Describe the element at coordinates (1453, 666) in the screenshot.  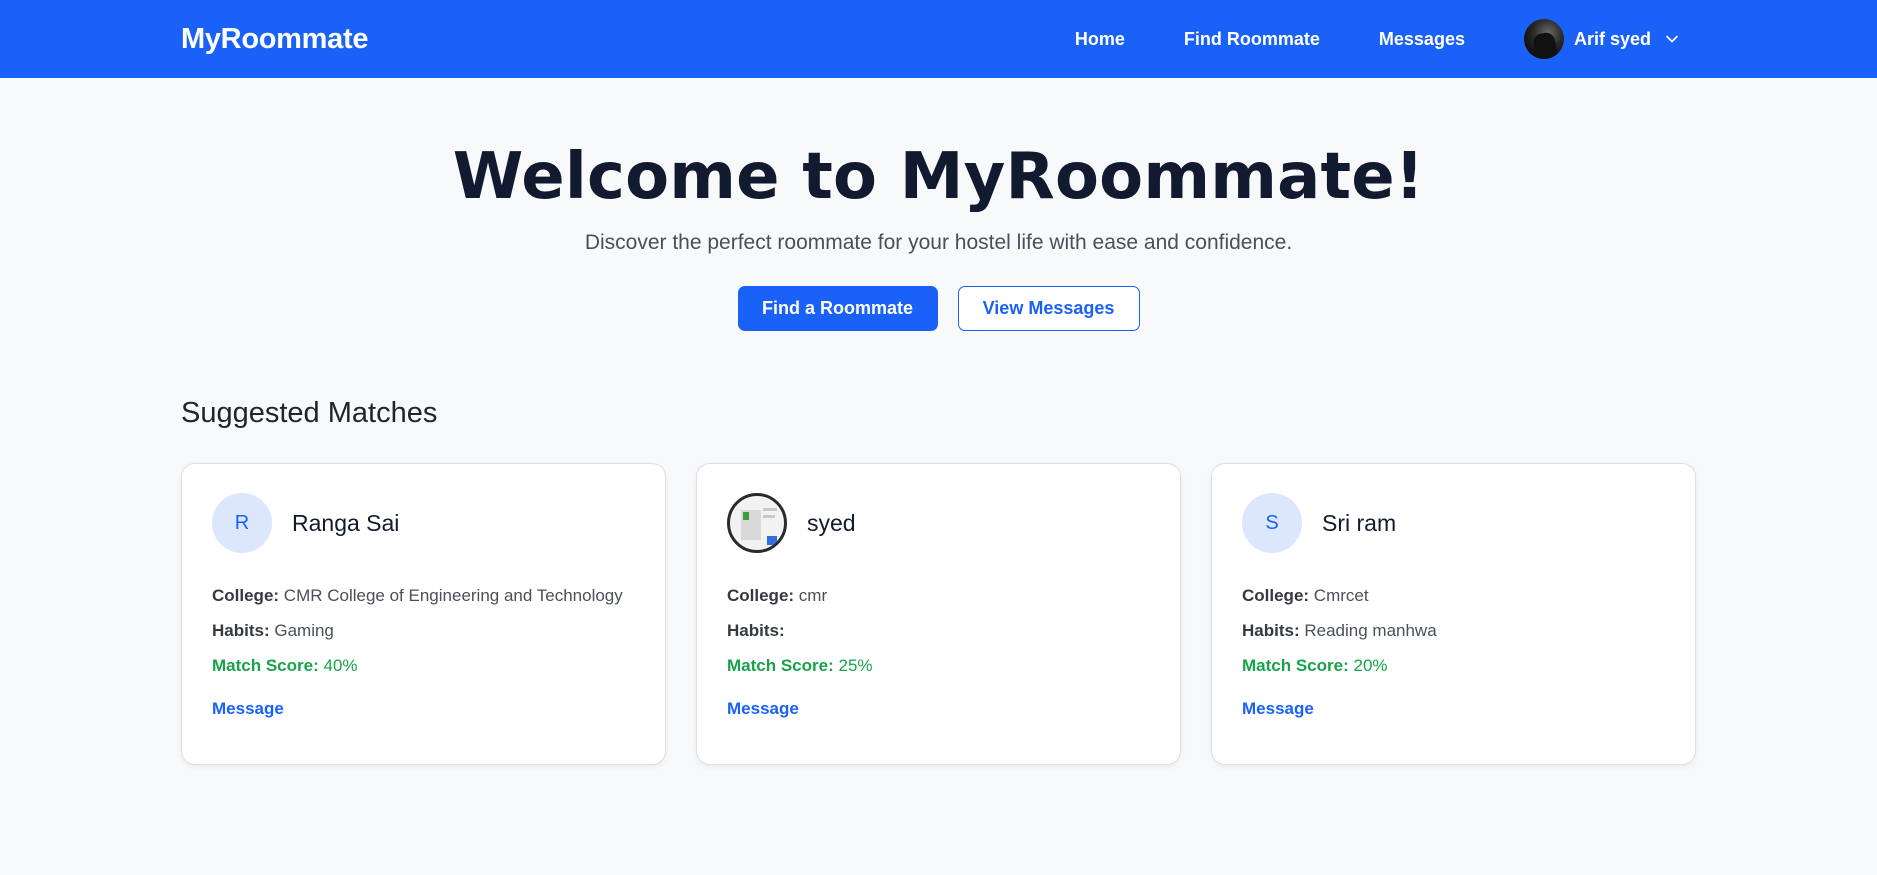
I see `match-score-line: Match Score: 20%` at that location.